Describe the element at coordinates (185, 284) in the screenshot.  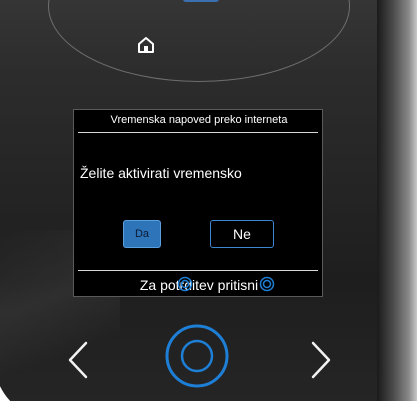
I see `ring-icon` at that location.